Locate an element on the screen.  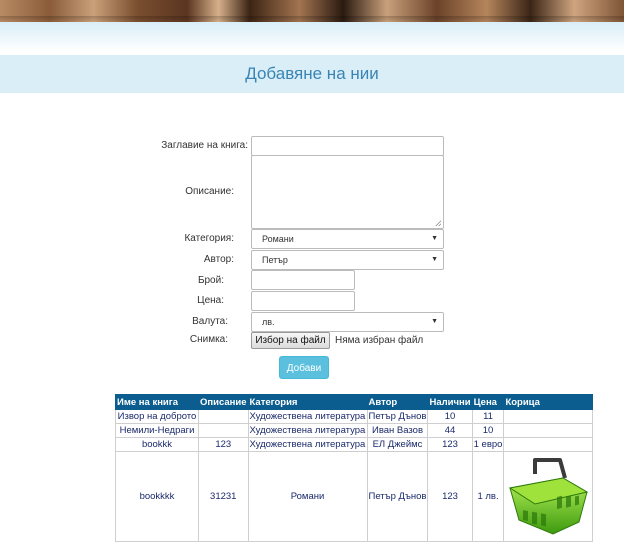
page-title-bar: Добавяне на нии is located at coordinates (312, 74).